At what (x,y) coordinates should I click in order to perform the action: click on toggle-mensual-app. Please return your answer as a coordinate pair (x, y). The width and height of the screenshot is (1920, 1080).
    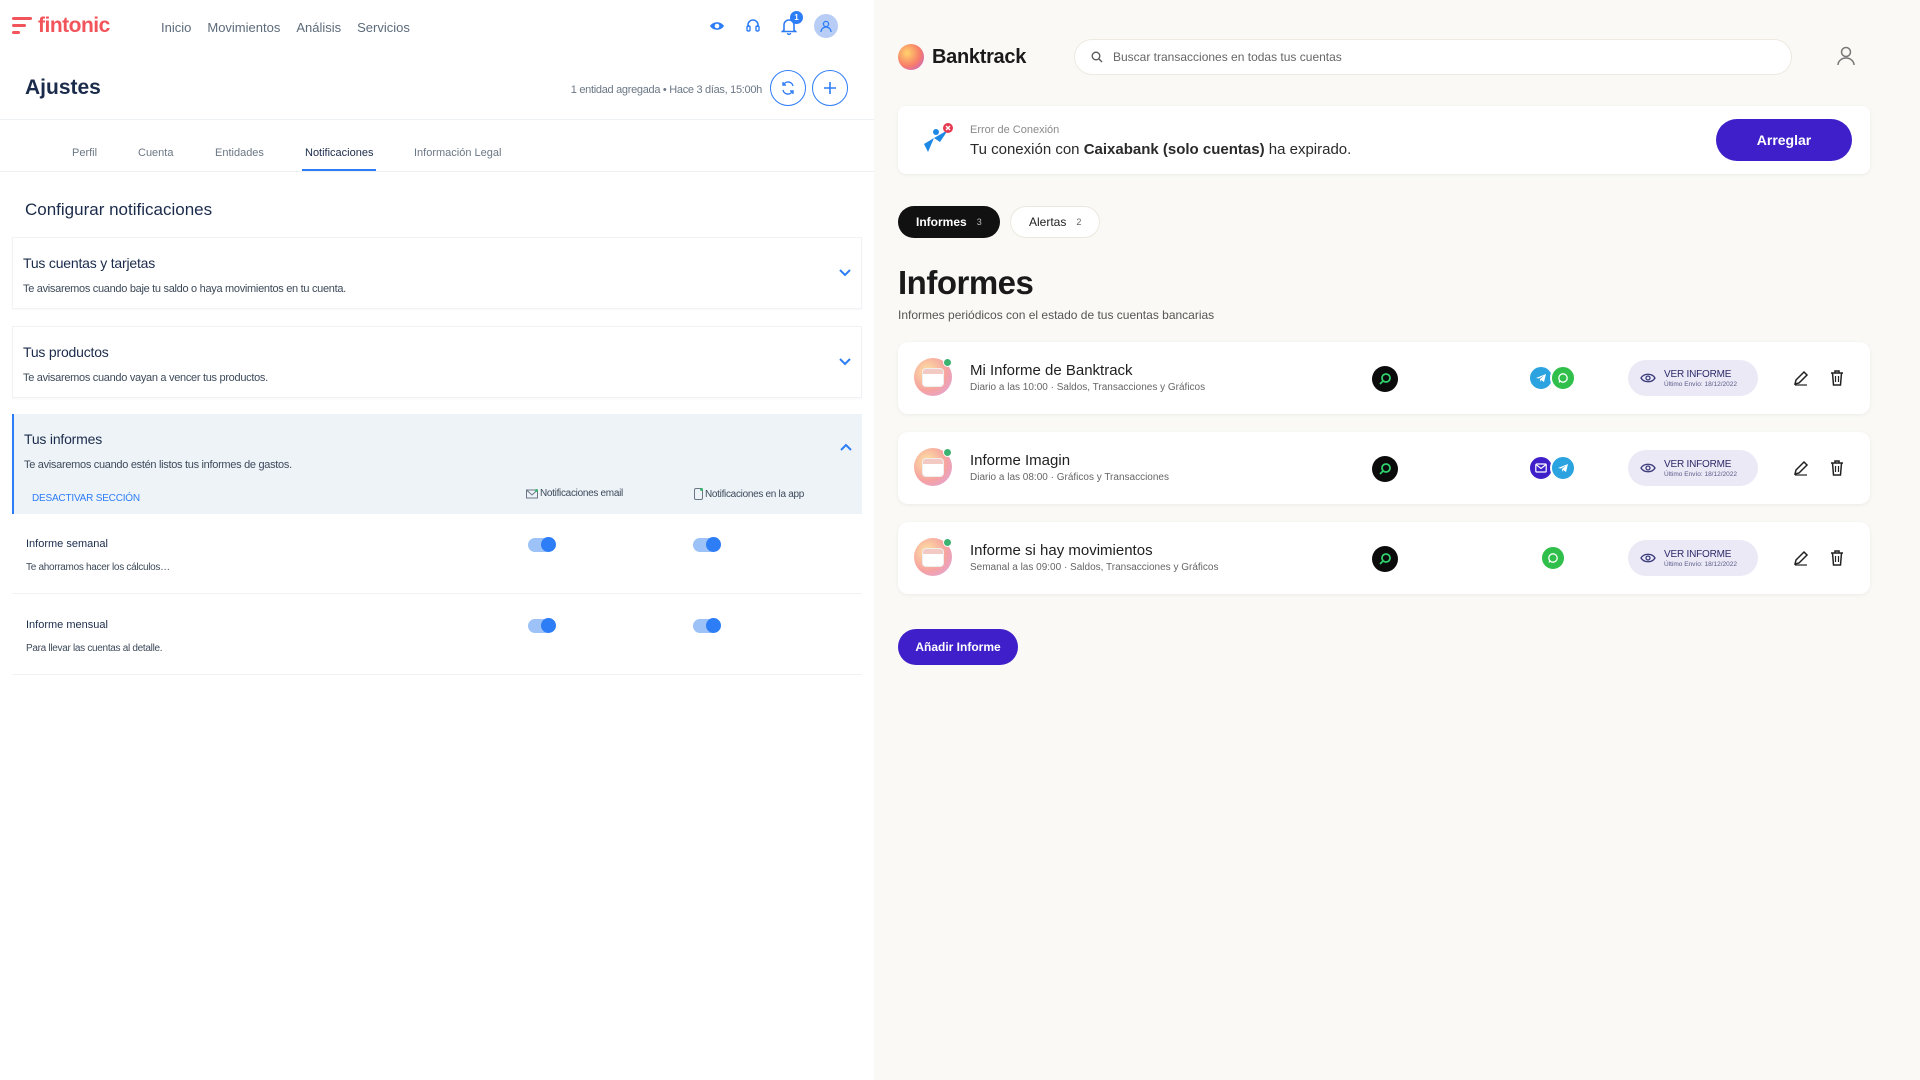
    Looking at the image, I should click on (707, 625).